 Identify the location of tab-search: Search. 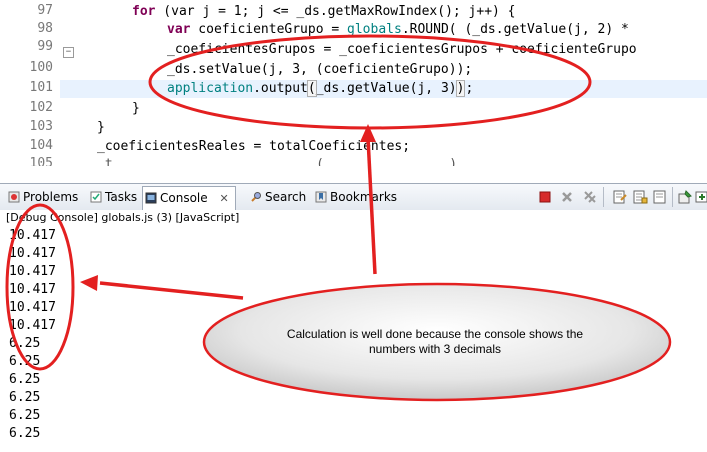
(277, 197).